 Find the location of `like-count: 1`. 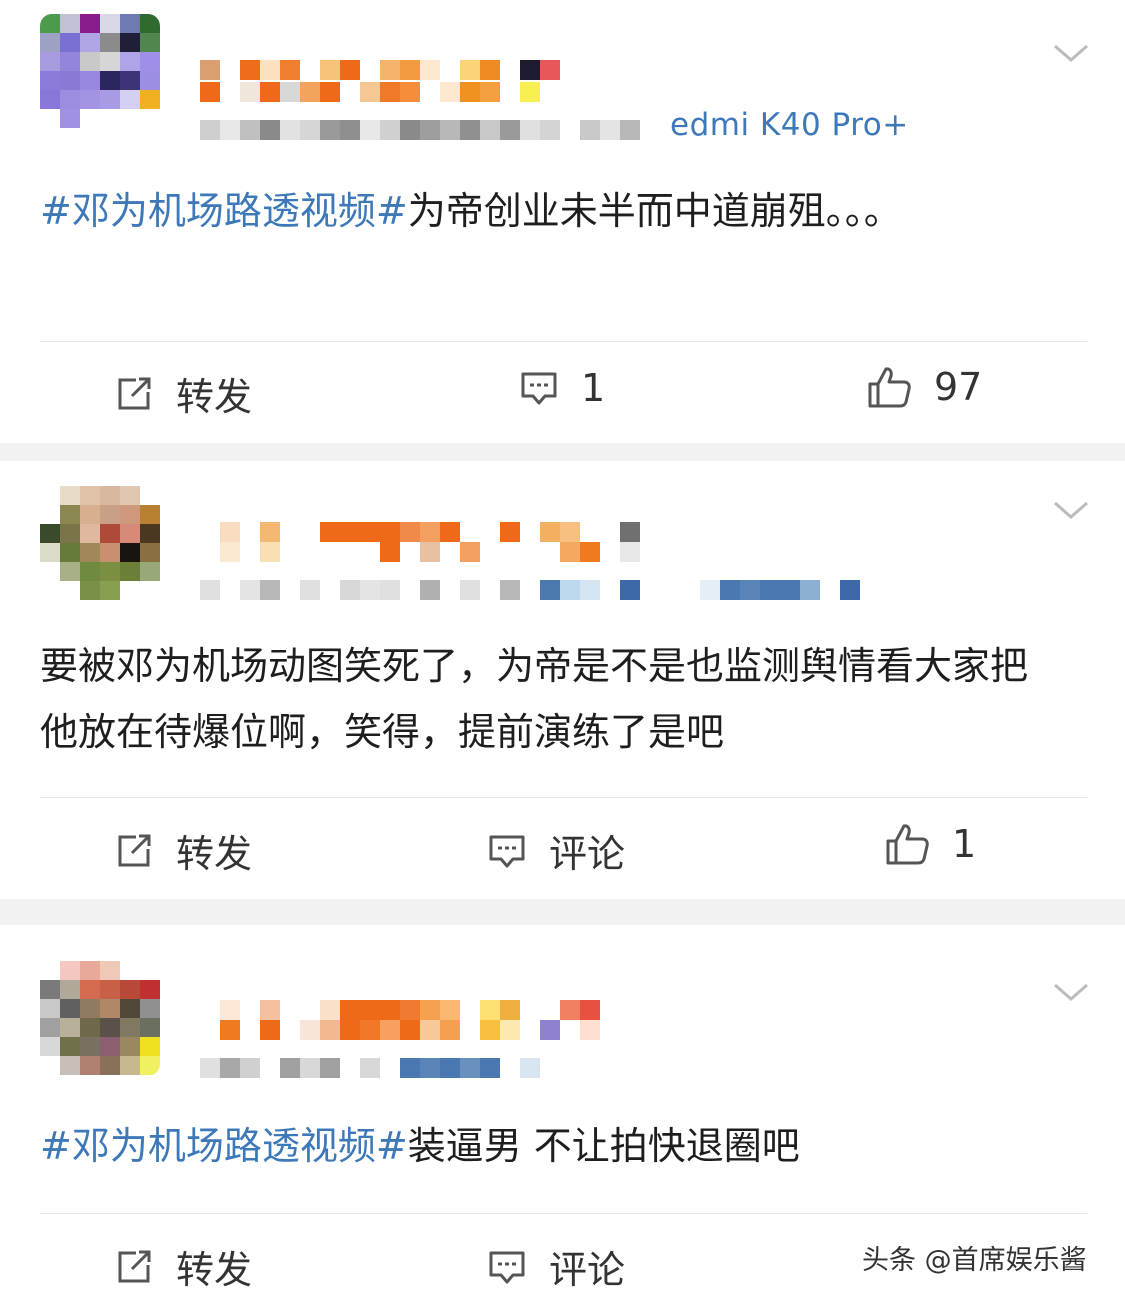

like-count: 1 is located at coordinates (964, 844).